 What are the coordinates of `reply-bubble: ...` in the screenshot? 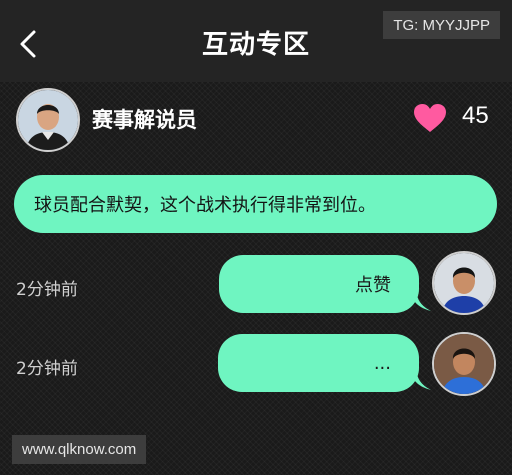 It's located at (324, 363).